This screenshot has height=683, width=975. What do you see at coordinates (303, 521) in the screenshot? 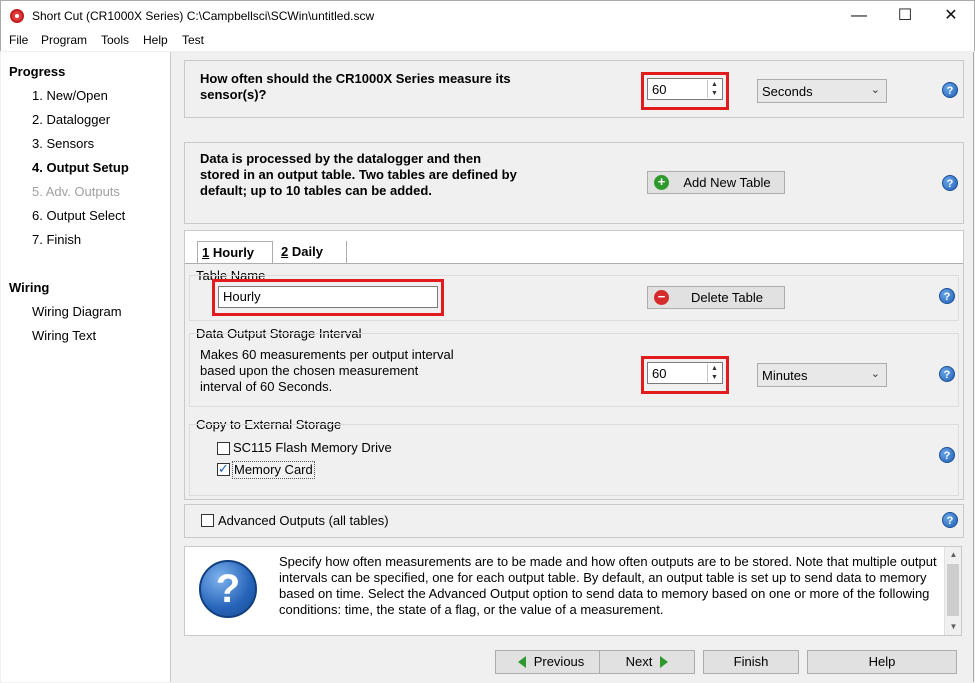
I see `advanced-outputs-label: Advanced Outputs (all tables)` at bounding box center [303, 521].